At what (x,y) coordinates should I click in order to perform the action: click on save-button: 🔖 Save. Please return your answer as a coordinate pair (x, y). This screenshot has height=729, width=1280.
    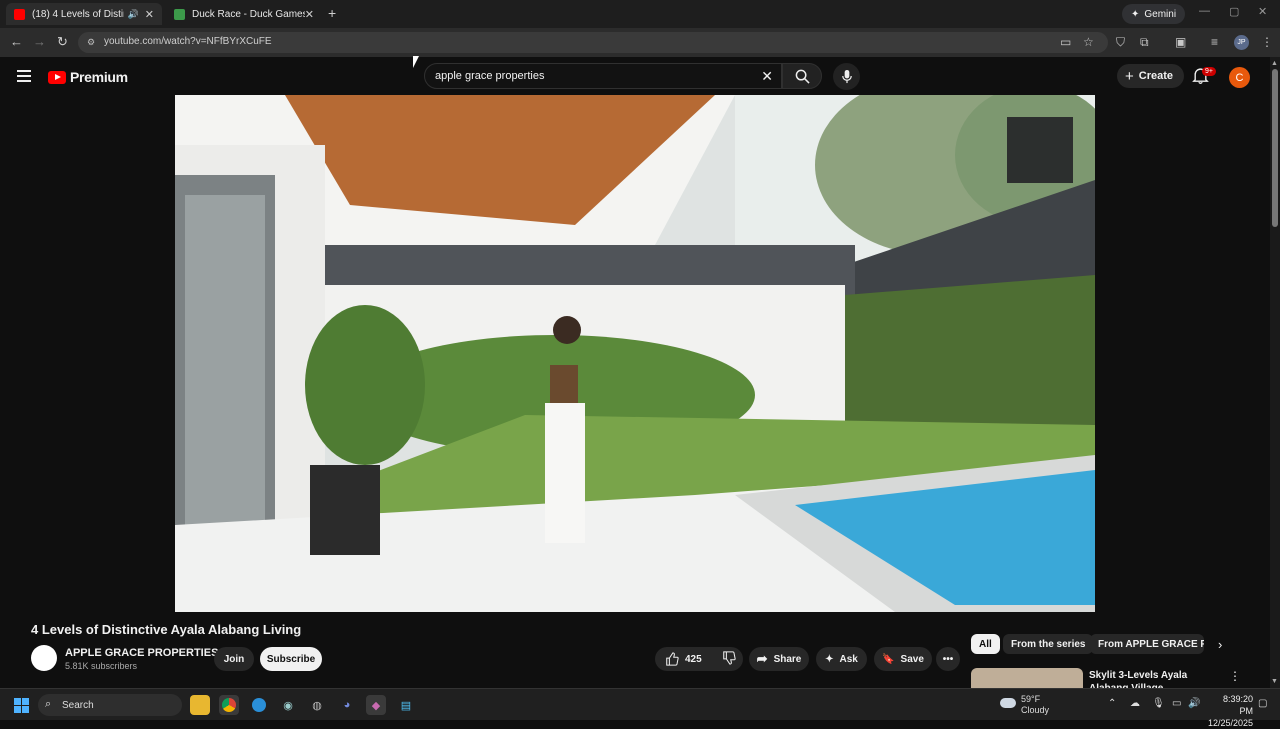
    Looking at the image, I should click on (903, 659).